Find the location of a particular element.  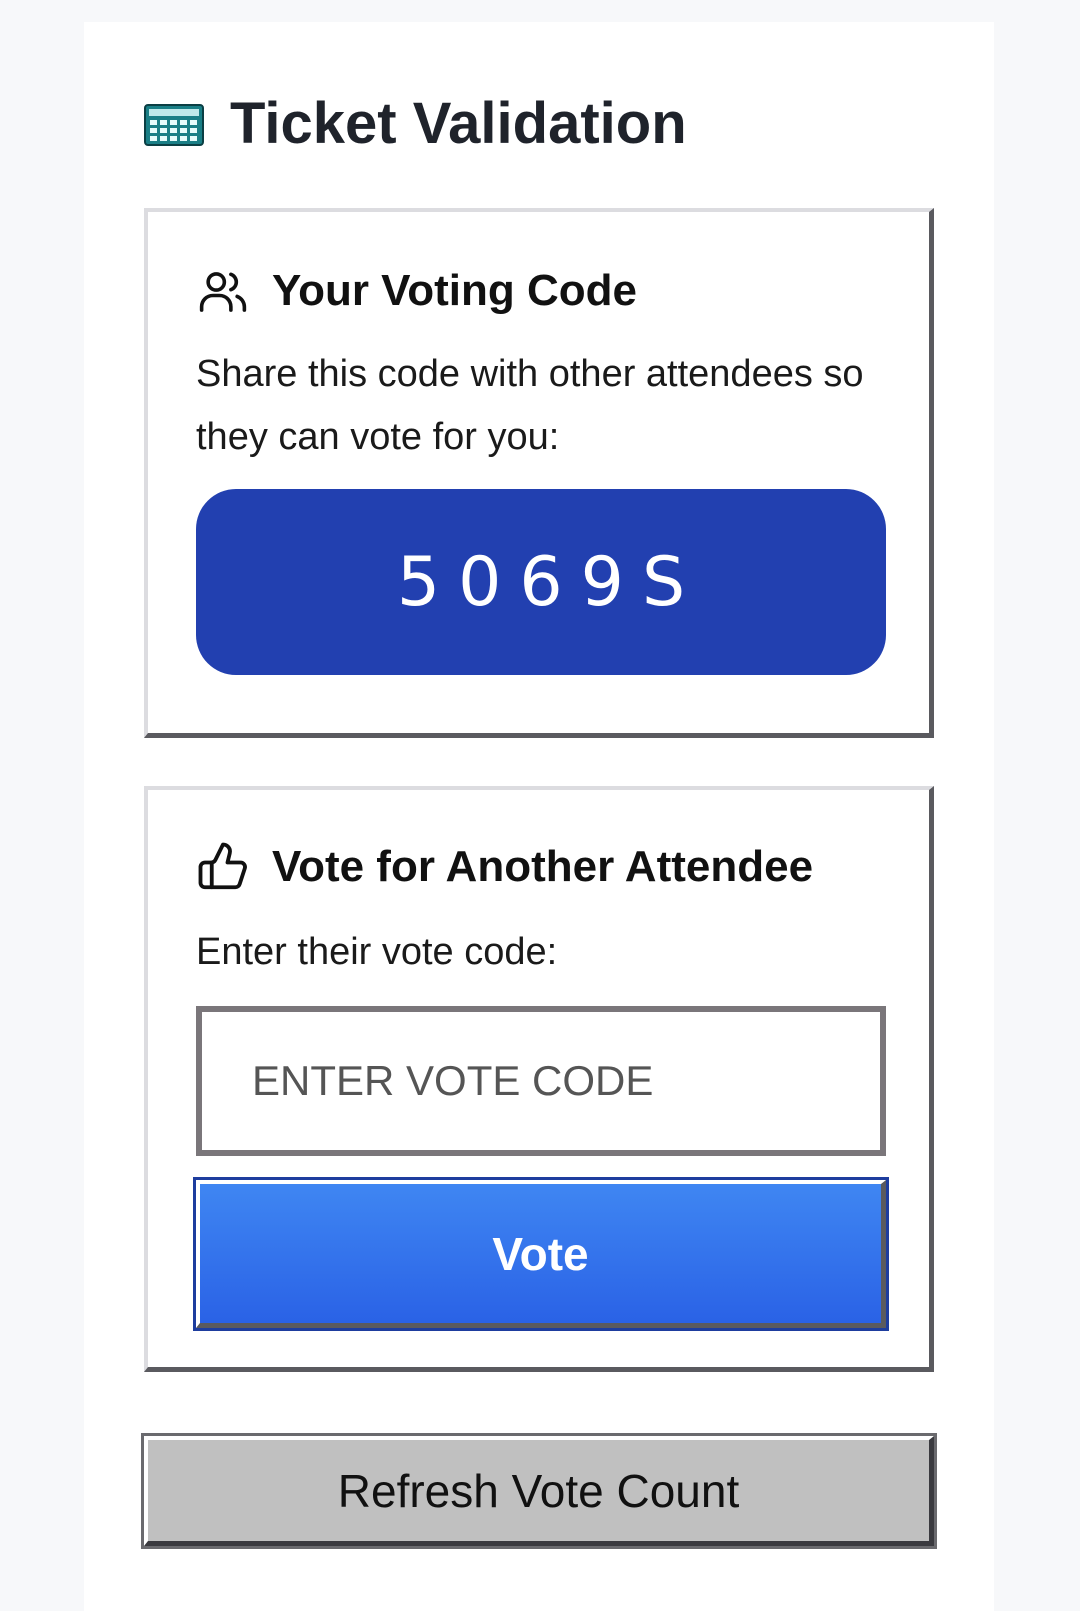

vote-button: Vote is located at coordinates (541, 1254).